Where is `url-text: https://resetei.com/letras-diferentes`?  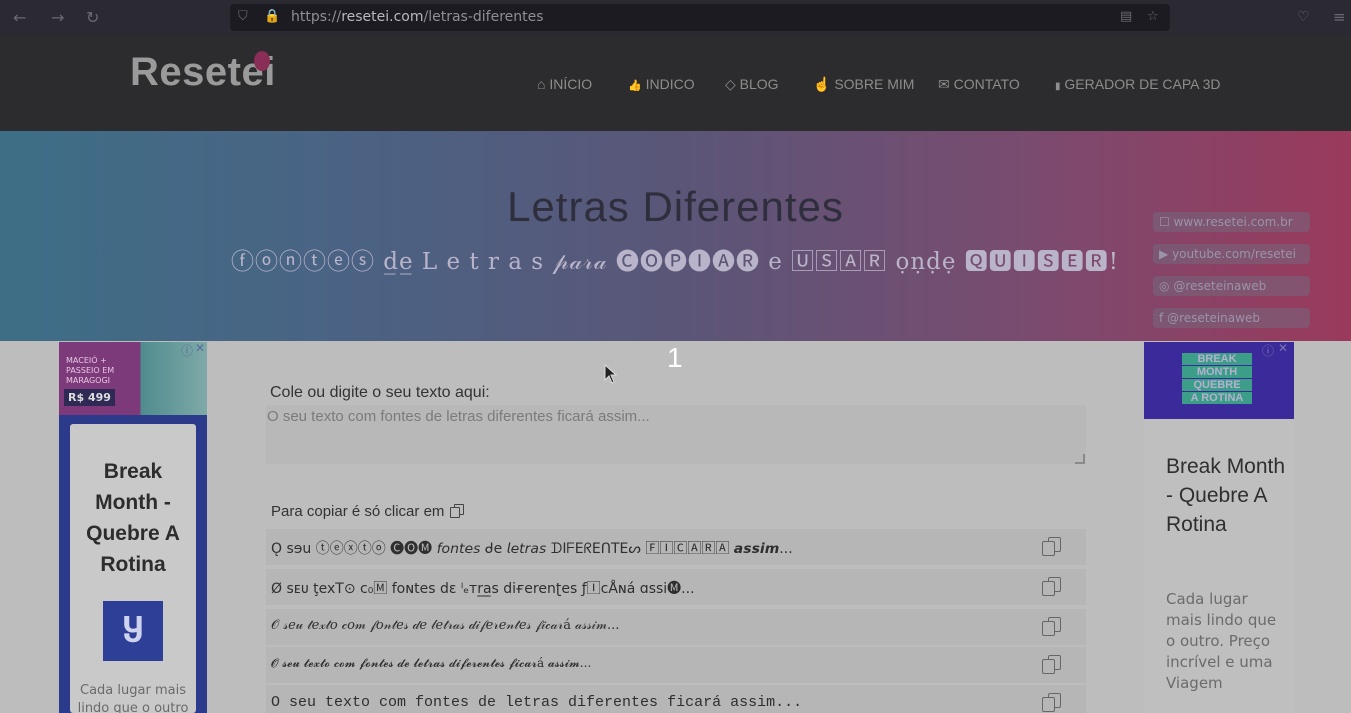 url-text: https://resetei.com/letras-diferentes is located at coordinates (417, 17).